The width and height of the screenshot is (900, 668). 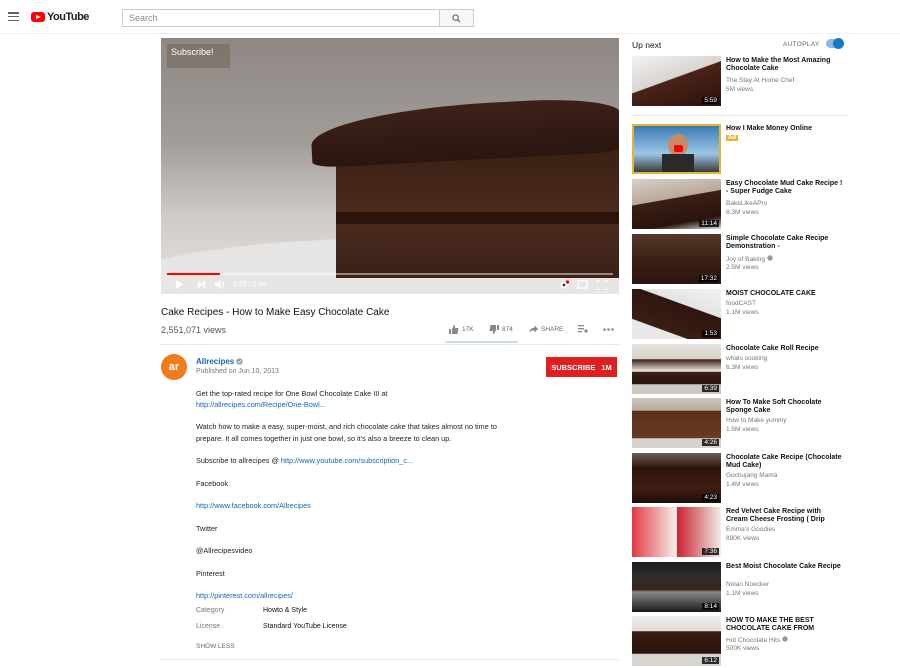 I want to click on menu-icon, so click(x=13, y=16).